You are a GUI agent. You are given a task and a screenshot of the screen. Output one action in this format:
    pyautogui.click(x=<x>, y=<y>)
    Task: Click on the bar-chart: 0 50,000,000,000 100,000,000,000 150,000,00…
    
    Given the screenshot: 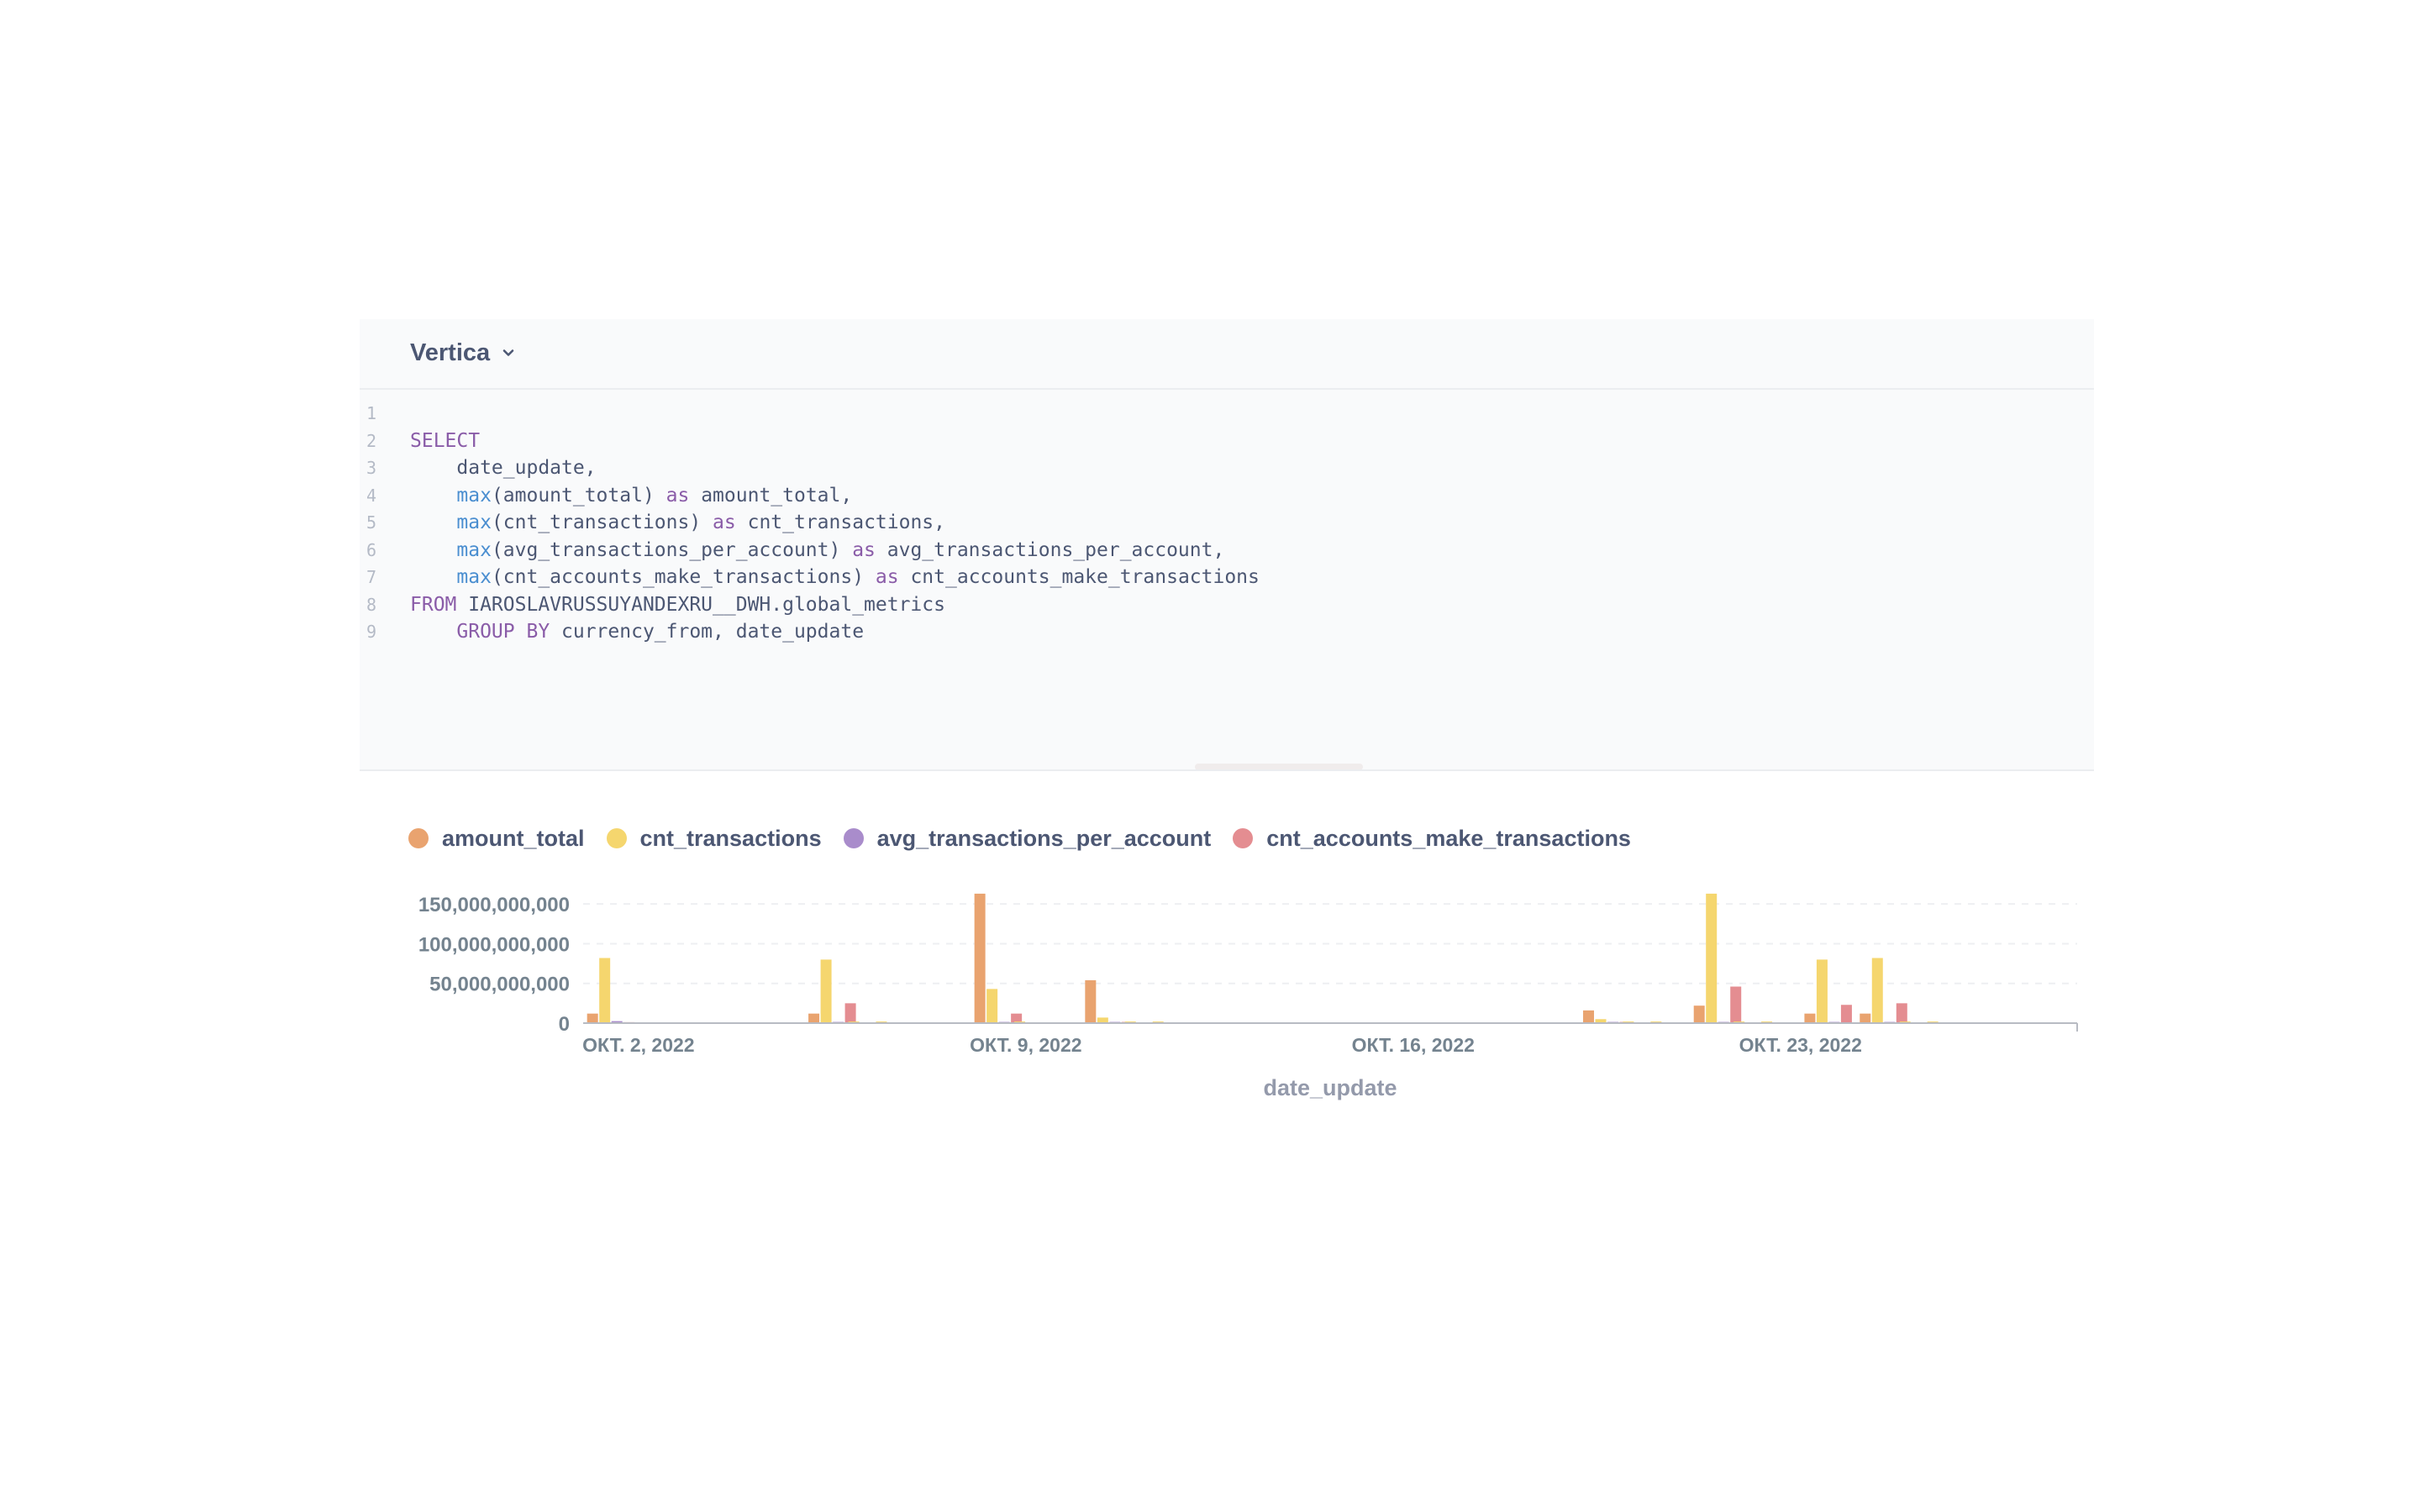 What is the action you would take?
    pyautogui.click(x=1248, y=996)
    